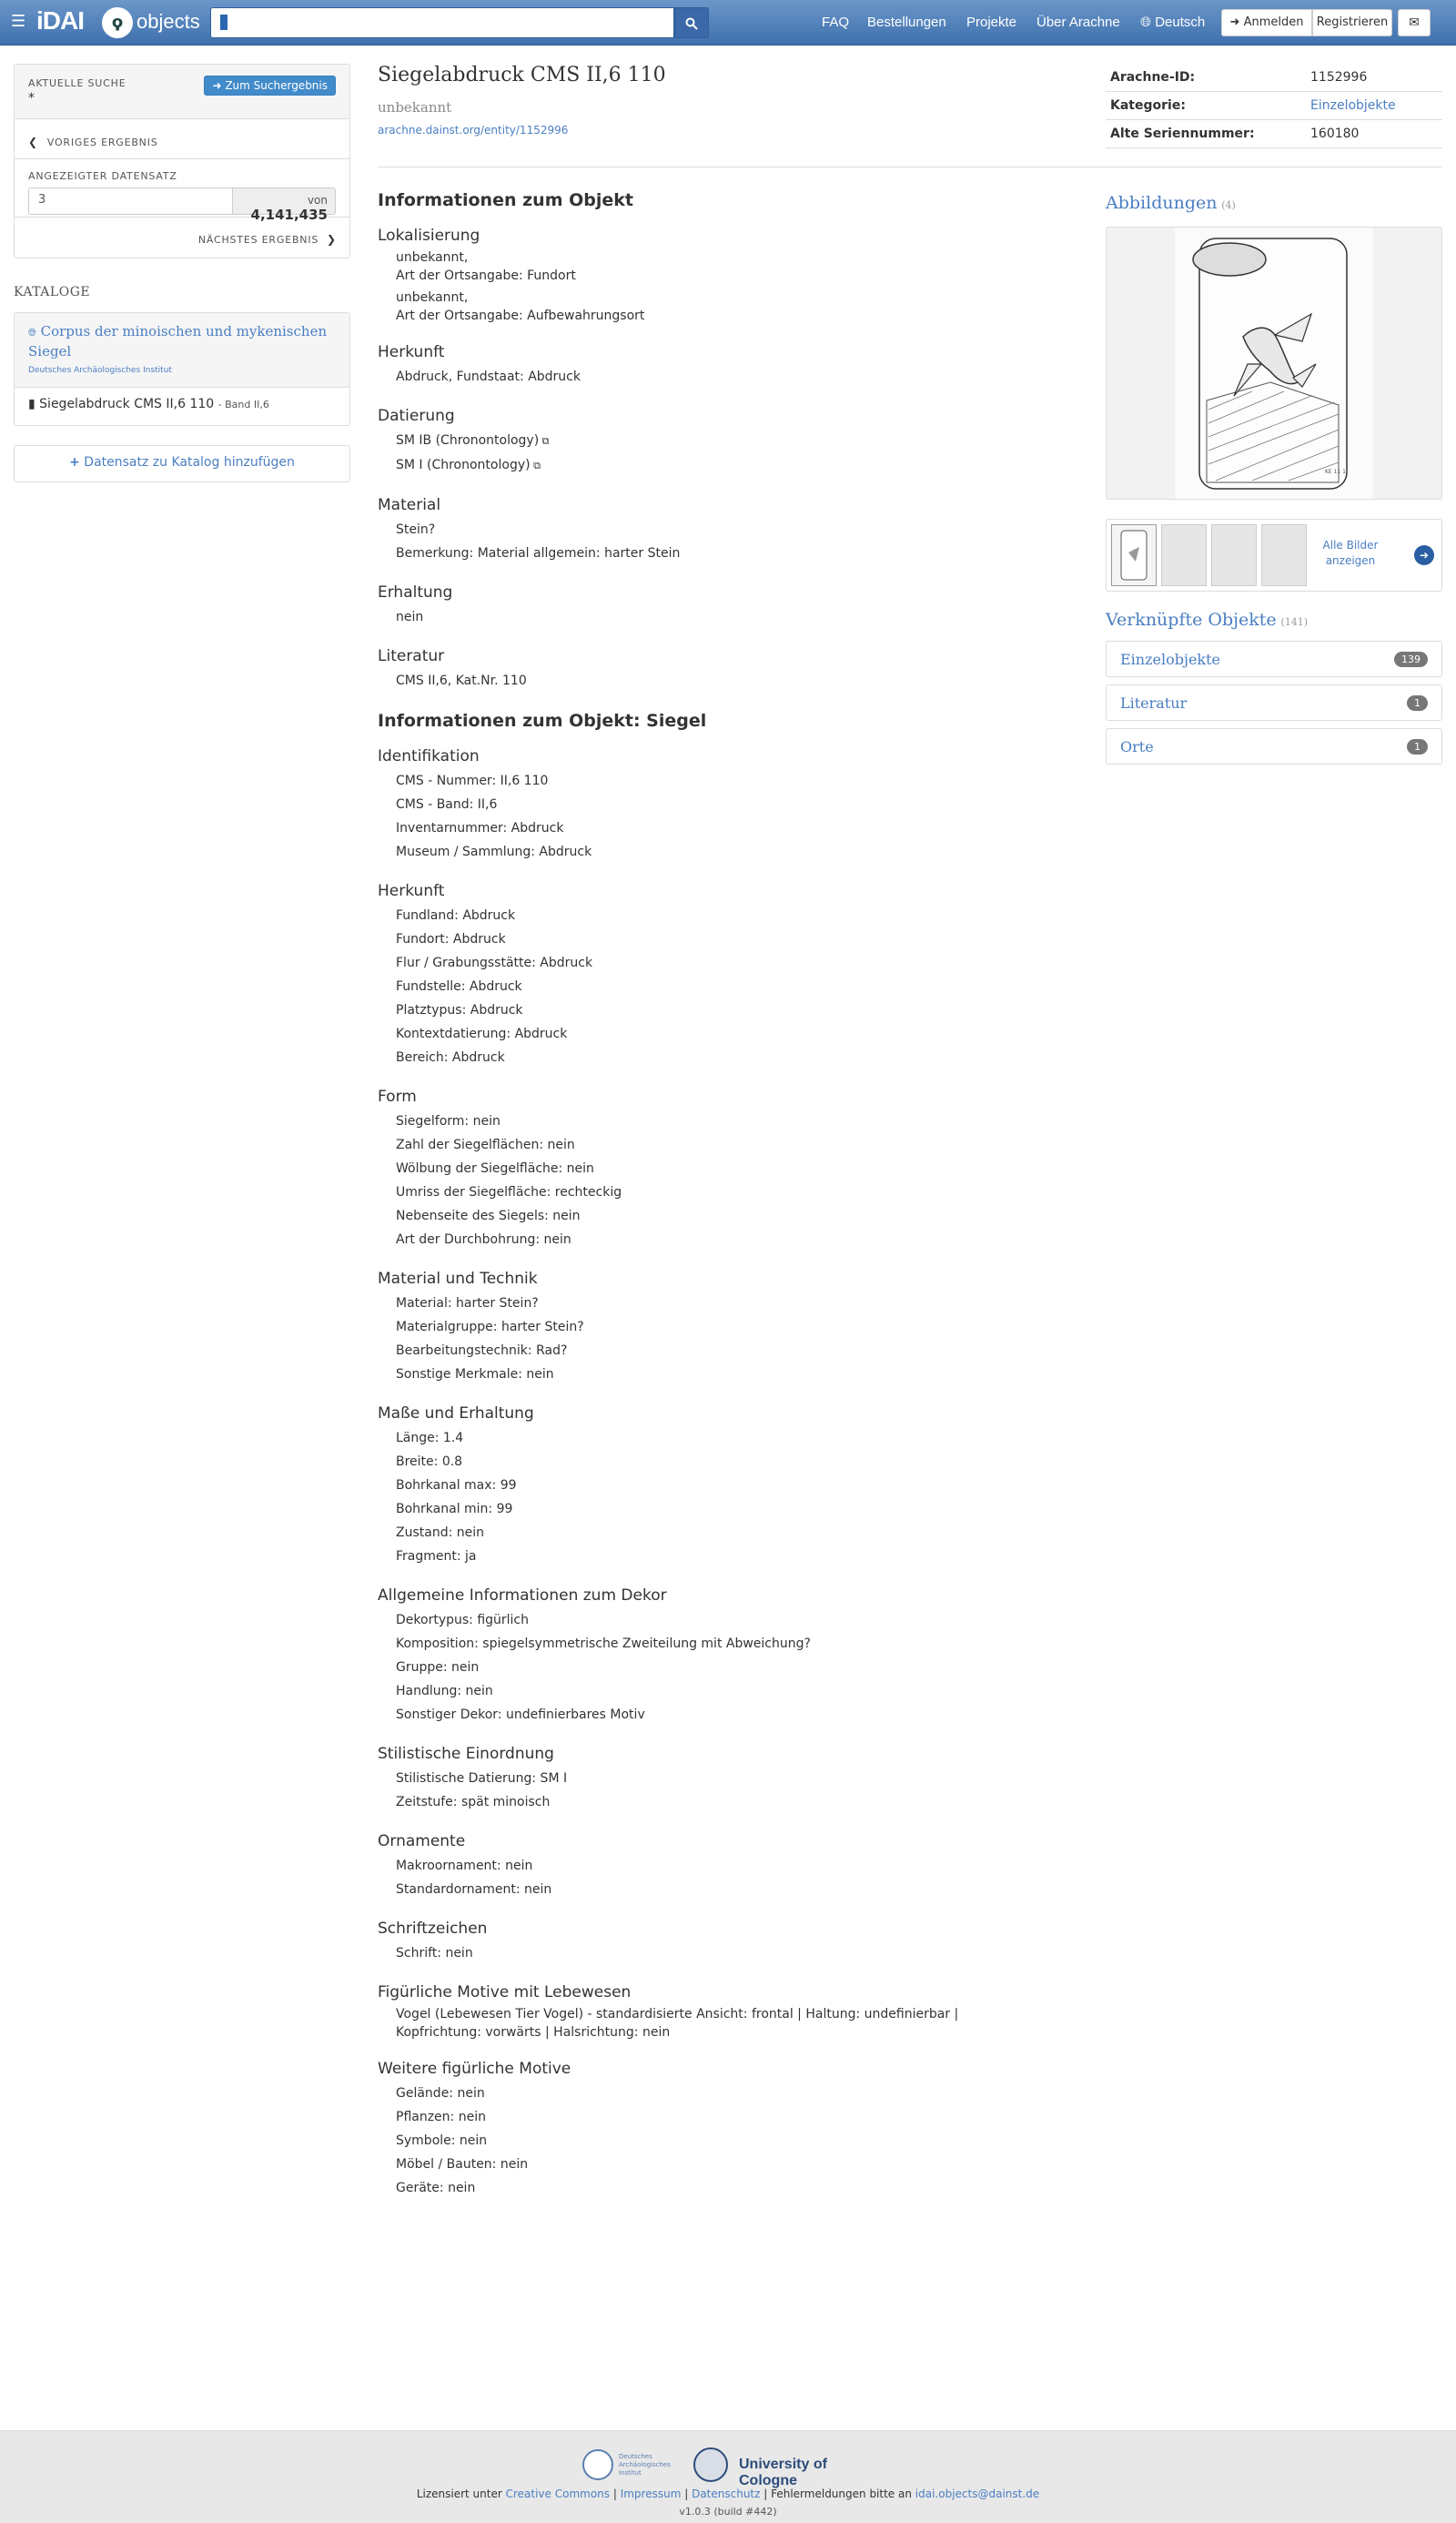 Image resolution: width=1456 pixels, height=2523 pixels. I want to click on detail-item: Stilistische Datierung: SM I, so click(482, 1778).